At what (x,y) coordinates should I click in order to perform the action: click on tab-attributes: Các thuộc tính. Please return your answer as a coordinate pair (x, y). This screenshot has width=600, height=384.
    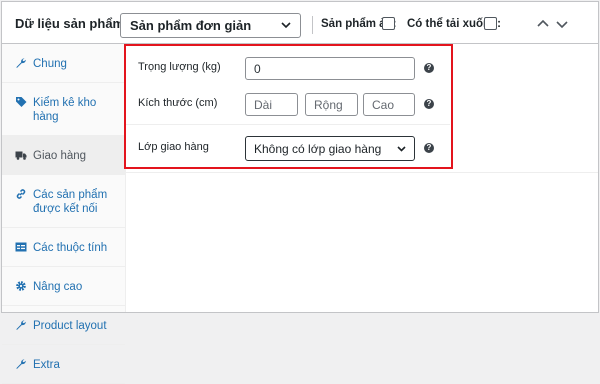
    Looking at the image, I should click on (63, 247).